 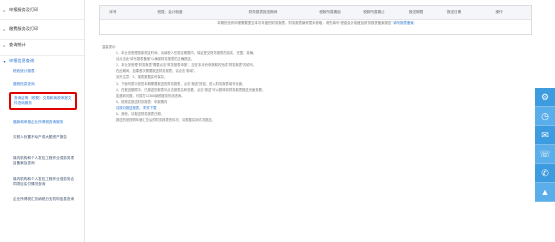 What do you see at coordinates (499, 12) in the screenshot?
I see `column-header: 操作` at bounding box center [499, 12].